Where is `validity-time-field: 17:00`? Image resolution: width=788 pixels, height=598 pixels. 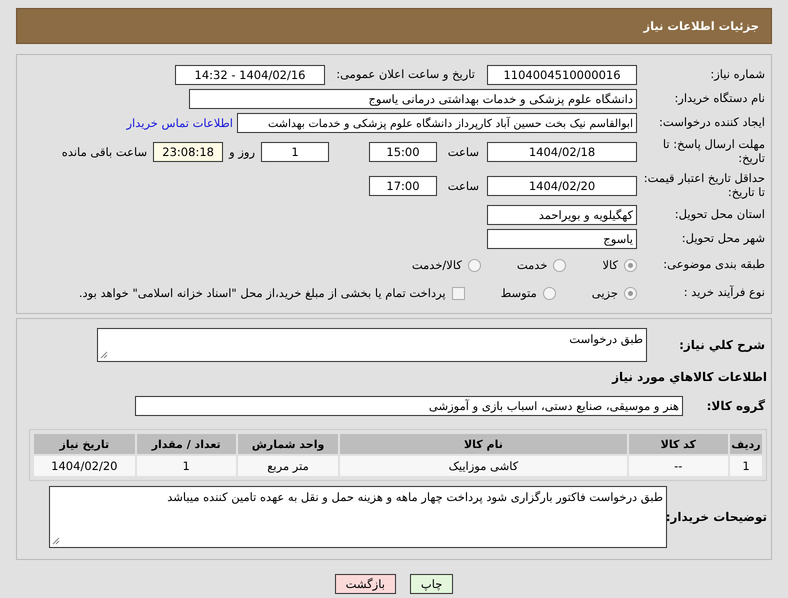
validity-time-field: 17:00 is located at coordinates (403, 186).